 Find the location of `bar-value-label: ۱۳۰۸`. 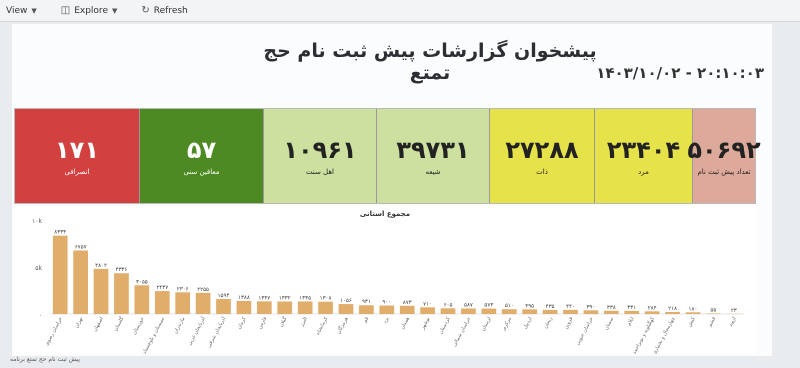

bar-value-label: ۱۳۰۸ is located at coordinates (326, 299).